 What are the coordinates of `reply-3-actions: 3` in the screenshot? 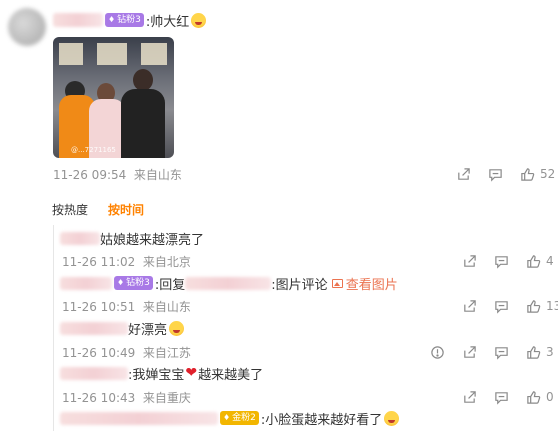 It's located at (491, 352).